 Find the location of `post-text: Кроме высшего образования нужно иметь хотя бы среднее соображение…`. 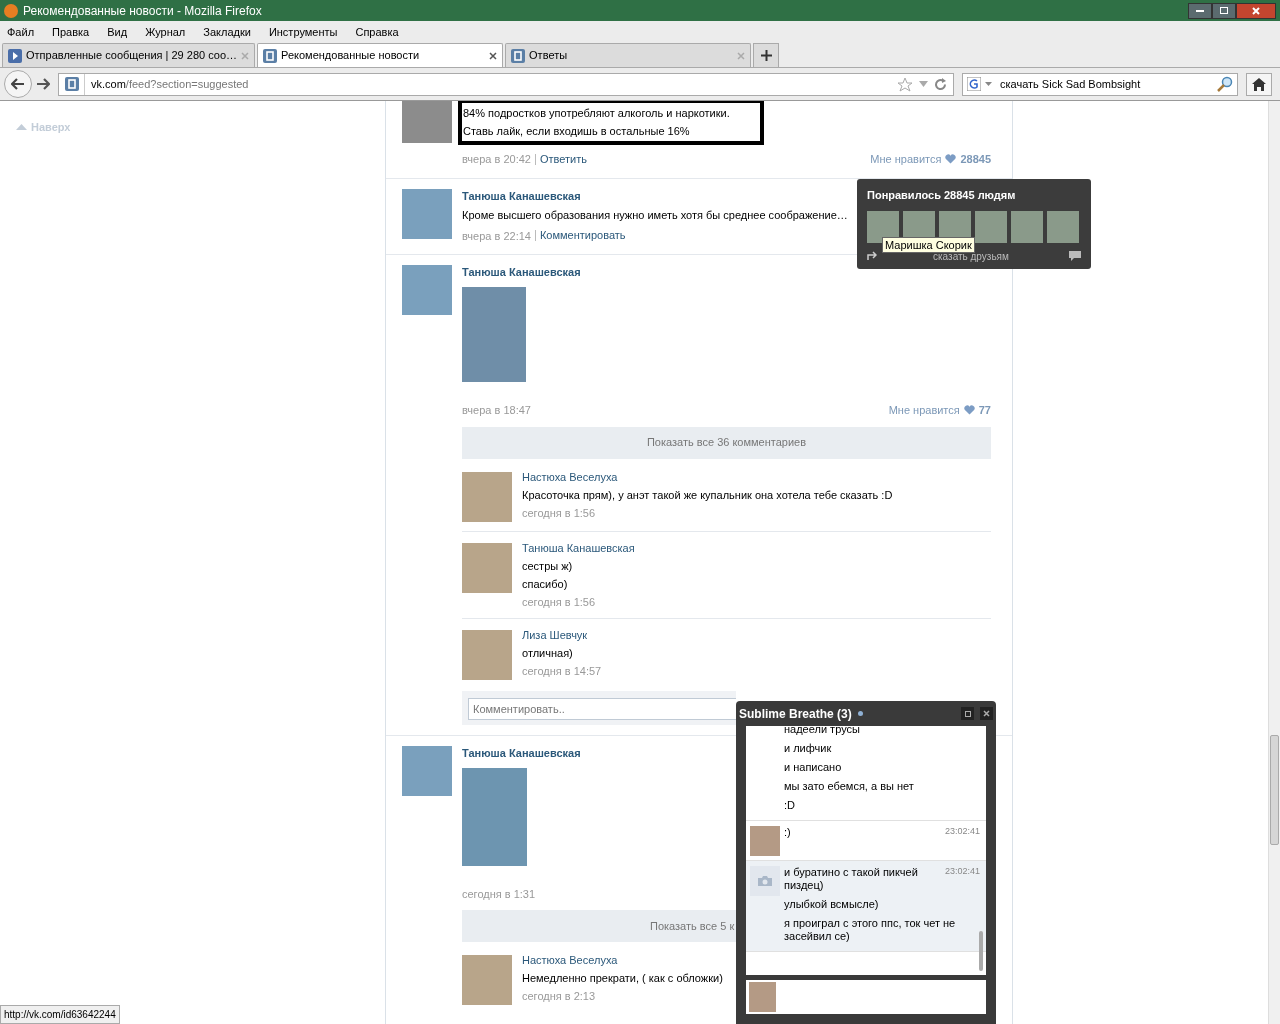

post-text: Кроме высшего образования нужно иметь хотя бы среднее соображение… is located at coordinates (655, 214).